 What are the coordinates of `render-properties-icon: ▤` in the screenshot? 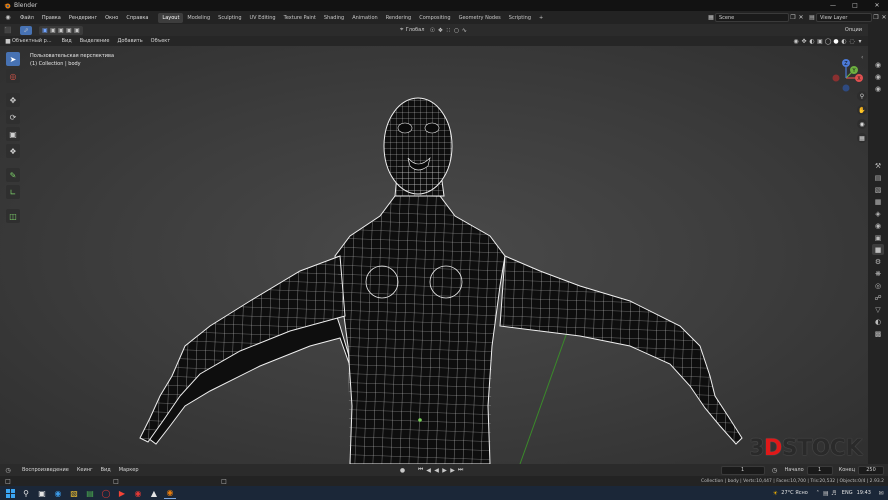 It's located at (878, 177).